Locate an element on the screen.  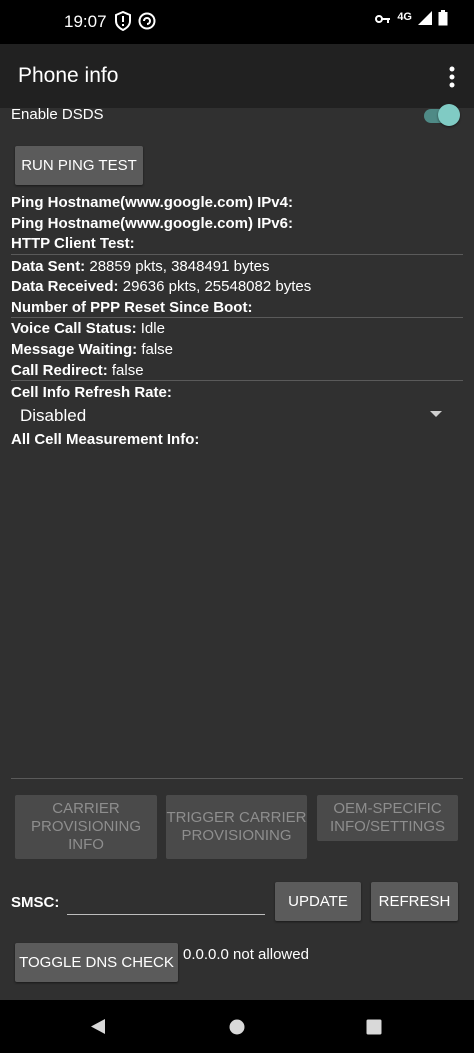
ping-ipv6-label: Ping Hostname(www.google.com) IPv6: is located at coordinates (152, 223).